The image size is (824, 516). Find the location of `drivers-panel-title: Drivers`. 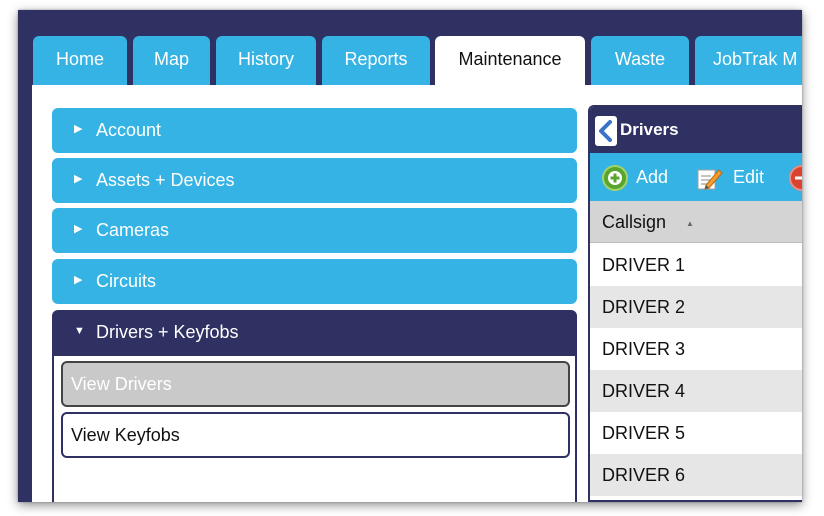

drivers-panel-title: Drivers is located at coordinates (649, 129).